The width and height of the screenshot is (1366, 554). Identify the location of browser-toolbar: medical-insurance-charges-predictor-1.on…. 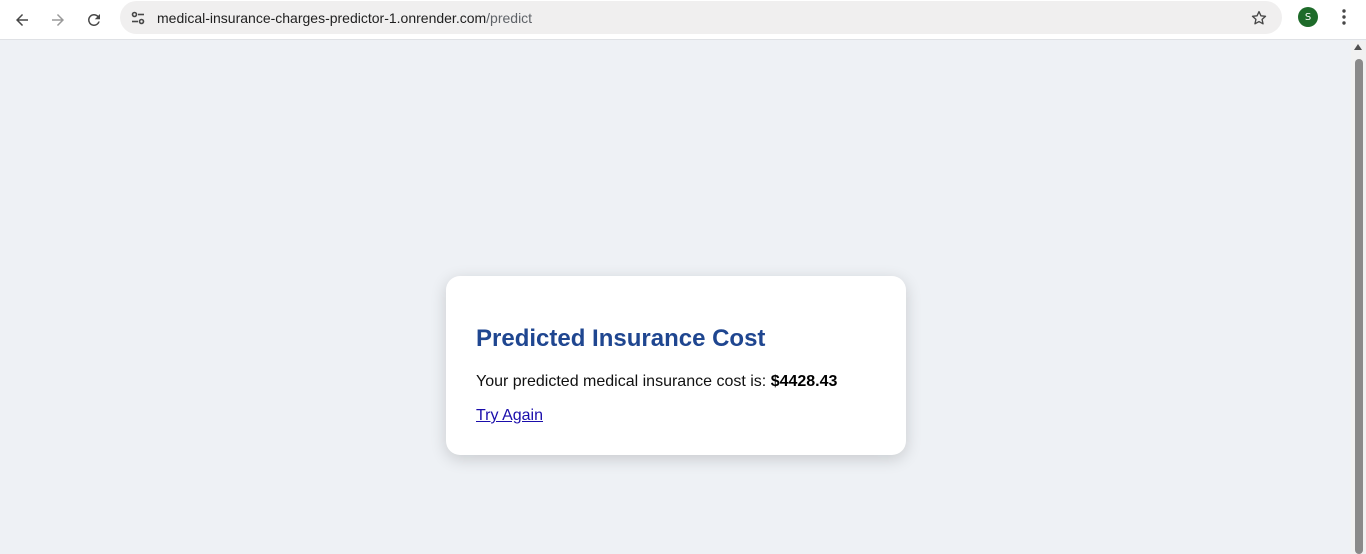
(683, 20).